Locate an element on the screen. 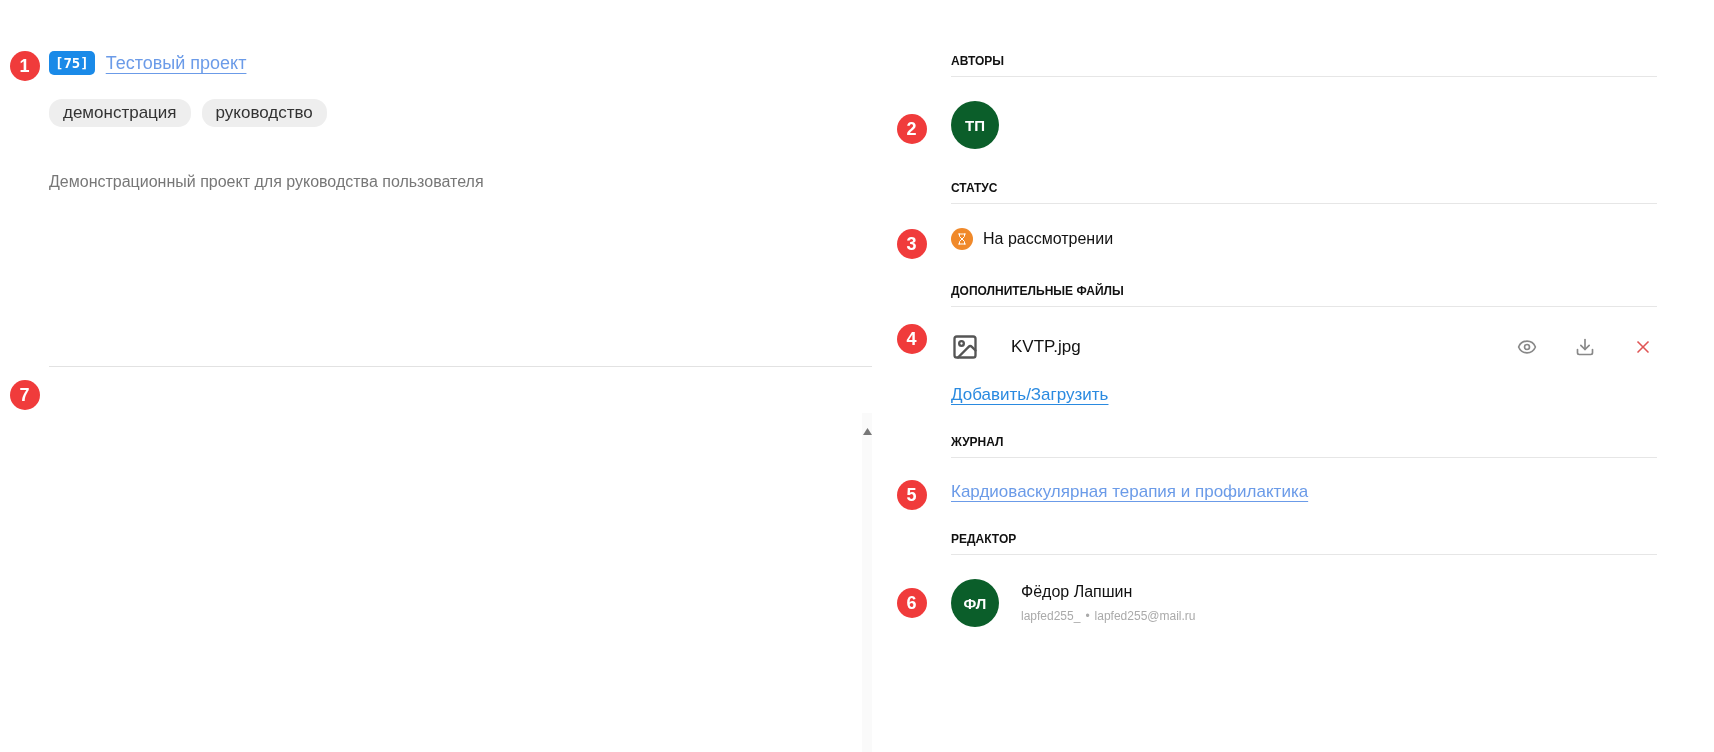 This screenshot has width=1714, height=752. image-file-icon is located at coordinates (965, 347).